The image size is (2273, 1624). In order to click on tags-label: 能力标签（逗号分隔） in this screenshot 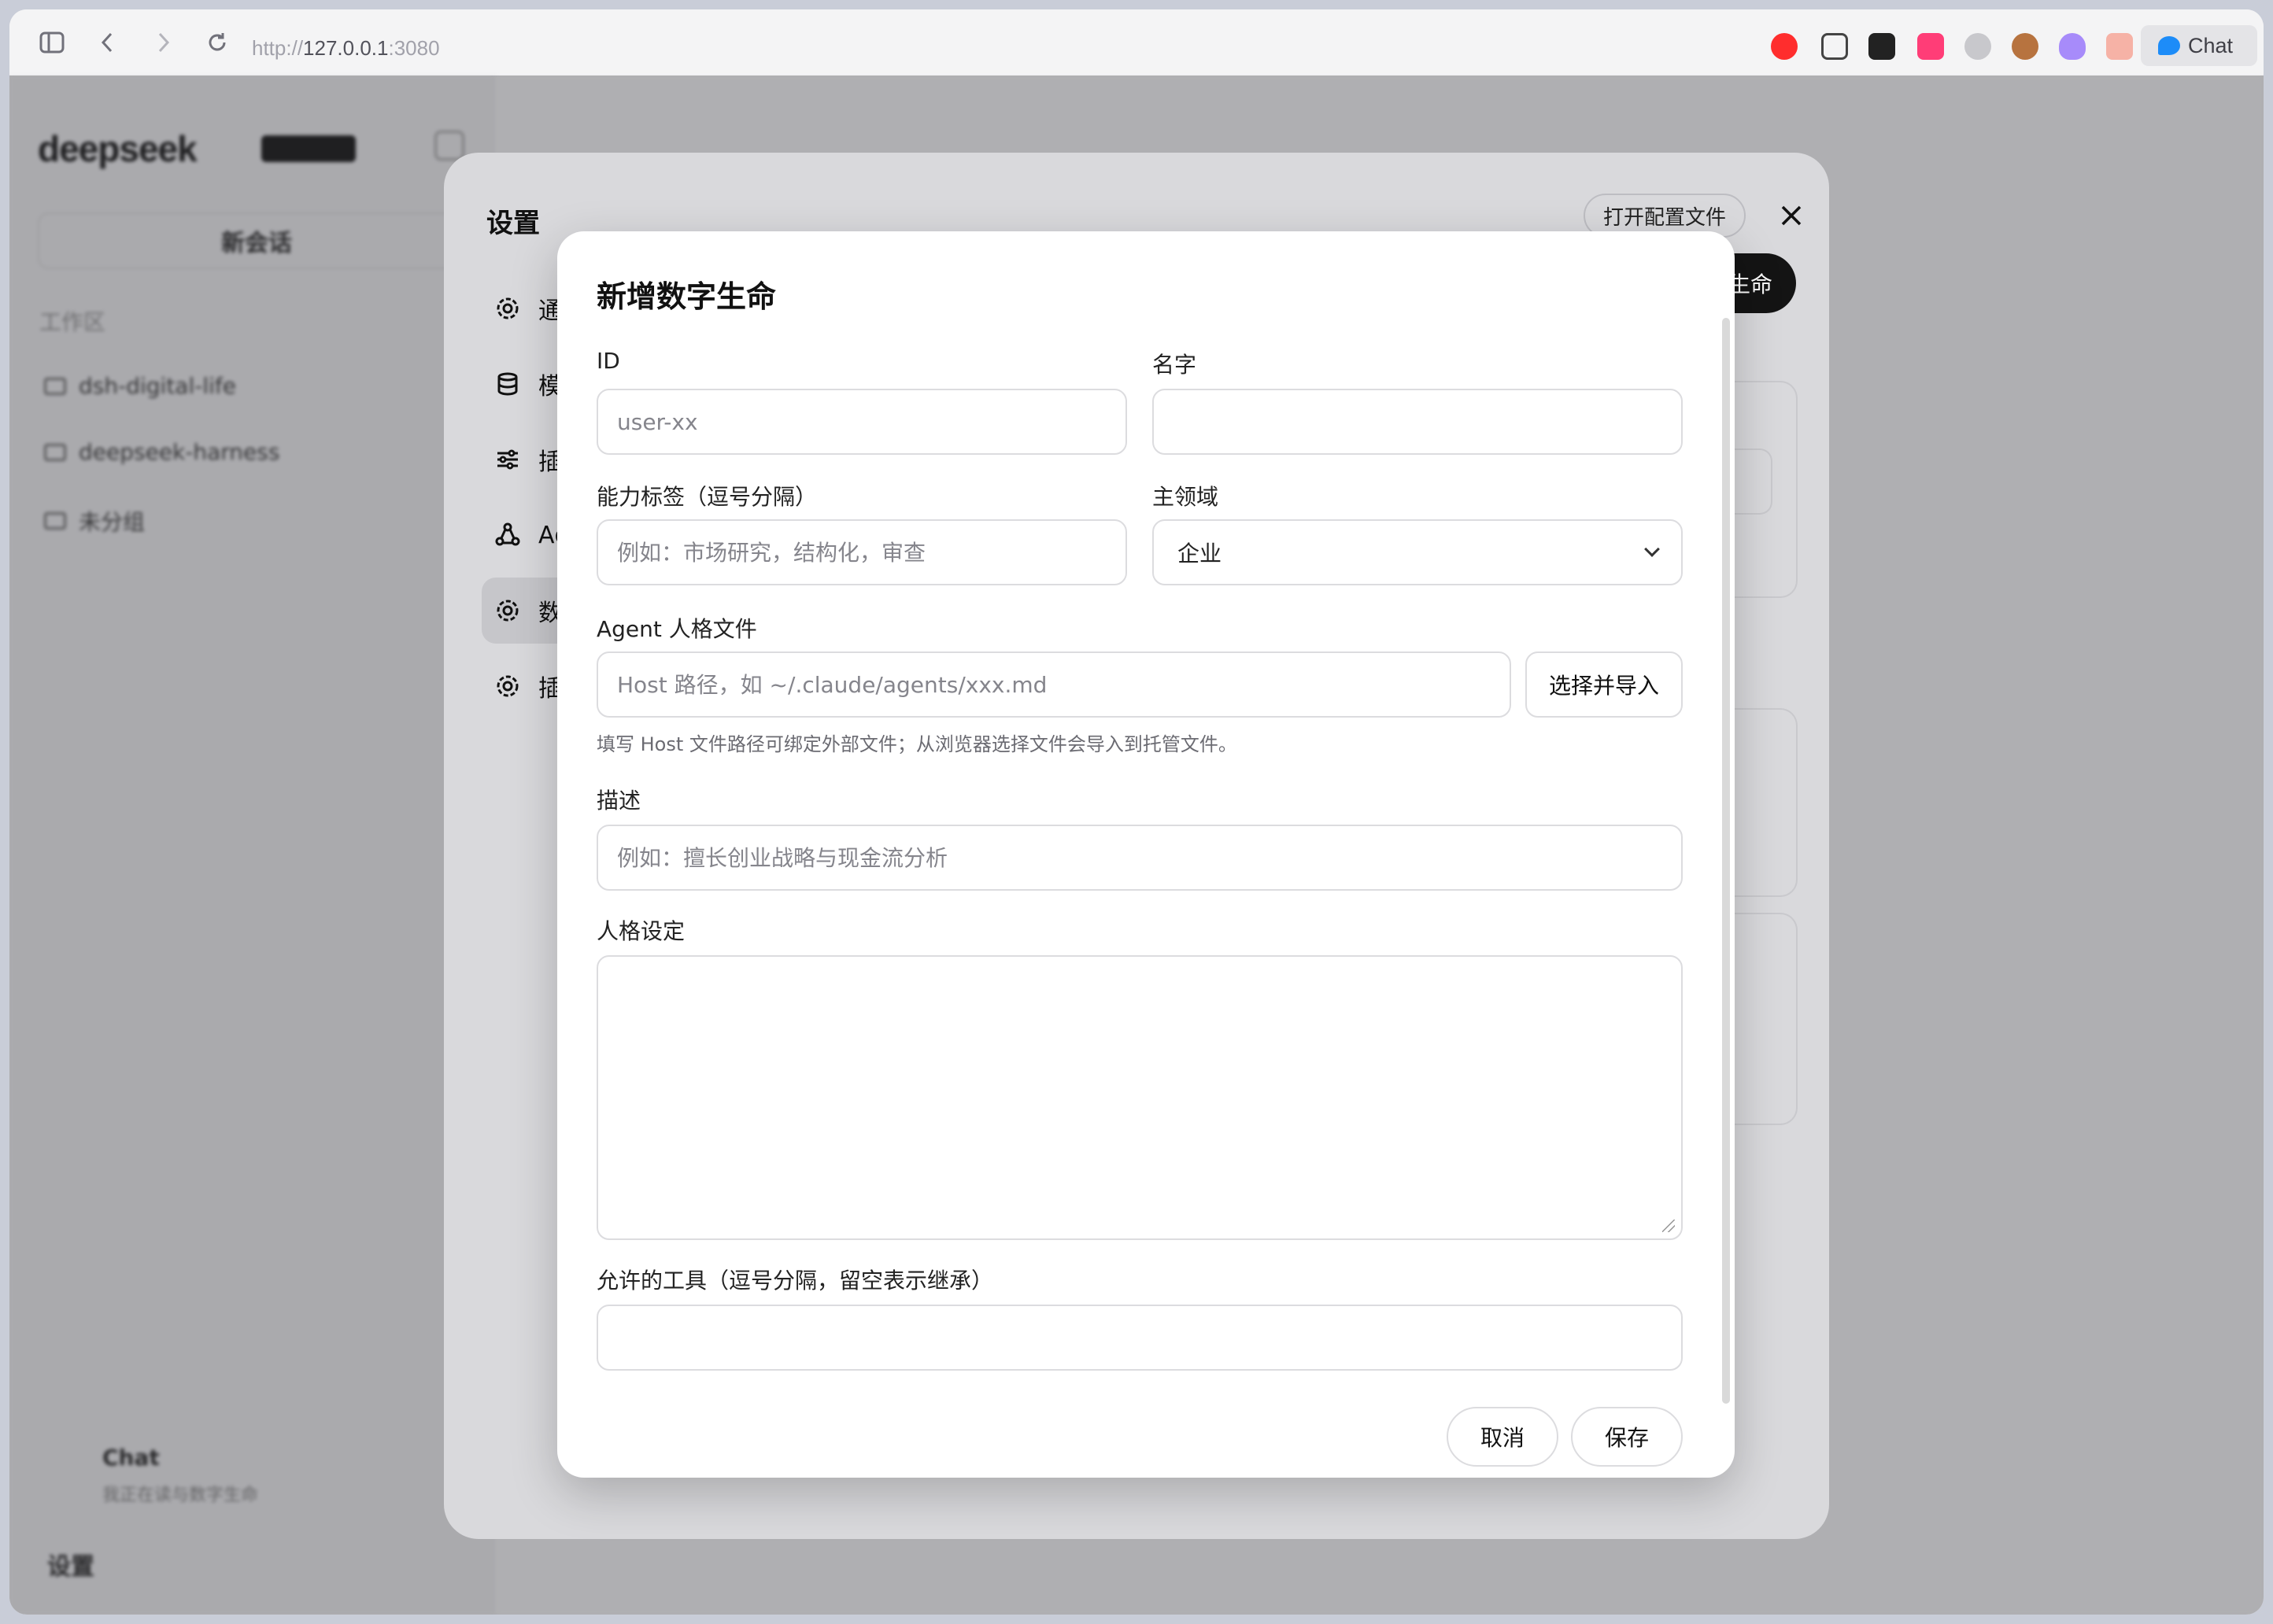, I will do `click(707, 497)`.